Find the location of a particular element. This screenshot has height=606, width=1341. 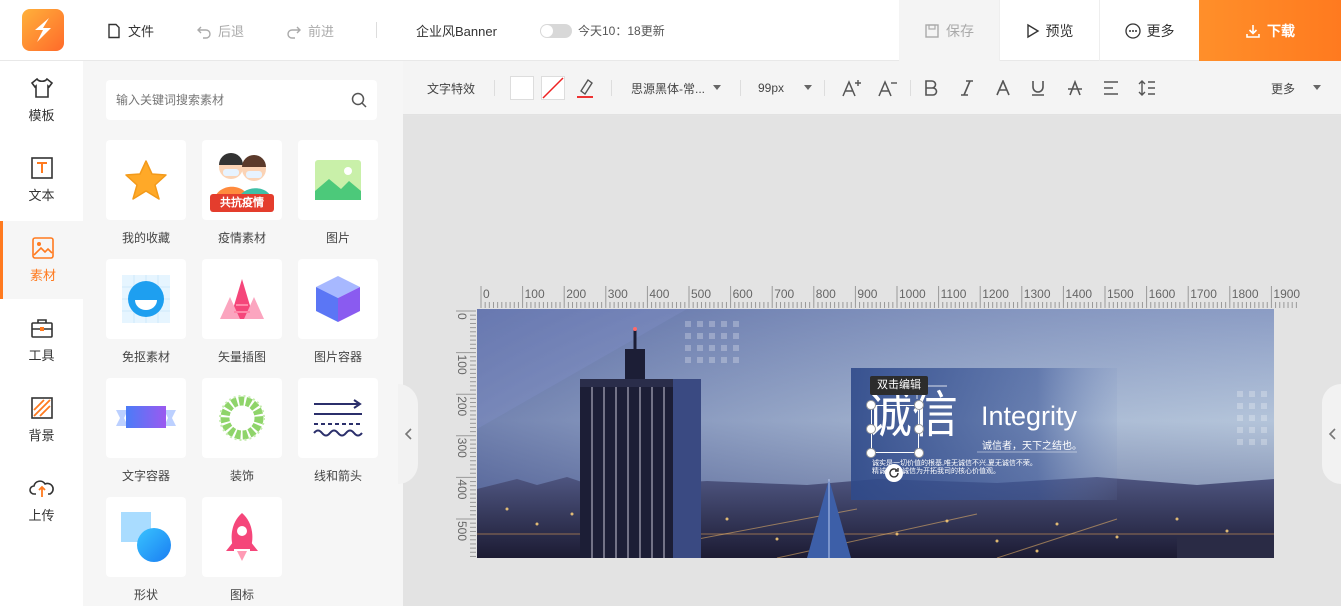

nav-tools: 工具 is located at coordinates (41, 340).